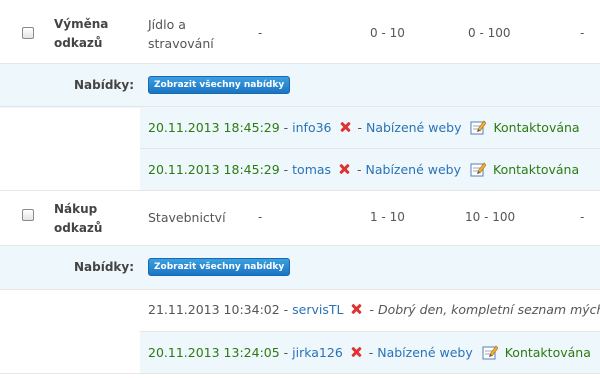 This screenshot has height=378, width=600. What do you see at coordinates (214, 352) in the screenshot?
I see `offer-datetime: 20.11.2013 13:24:05` at bounding box center [214, 352].